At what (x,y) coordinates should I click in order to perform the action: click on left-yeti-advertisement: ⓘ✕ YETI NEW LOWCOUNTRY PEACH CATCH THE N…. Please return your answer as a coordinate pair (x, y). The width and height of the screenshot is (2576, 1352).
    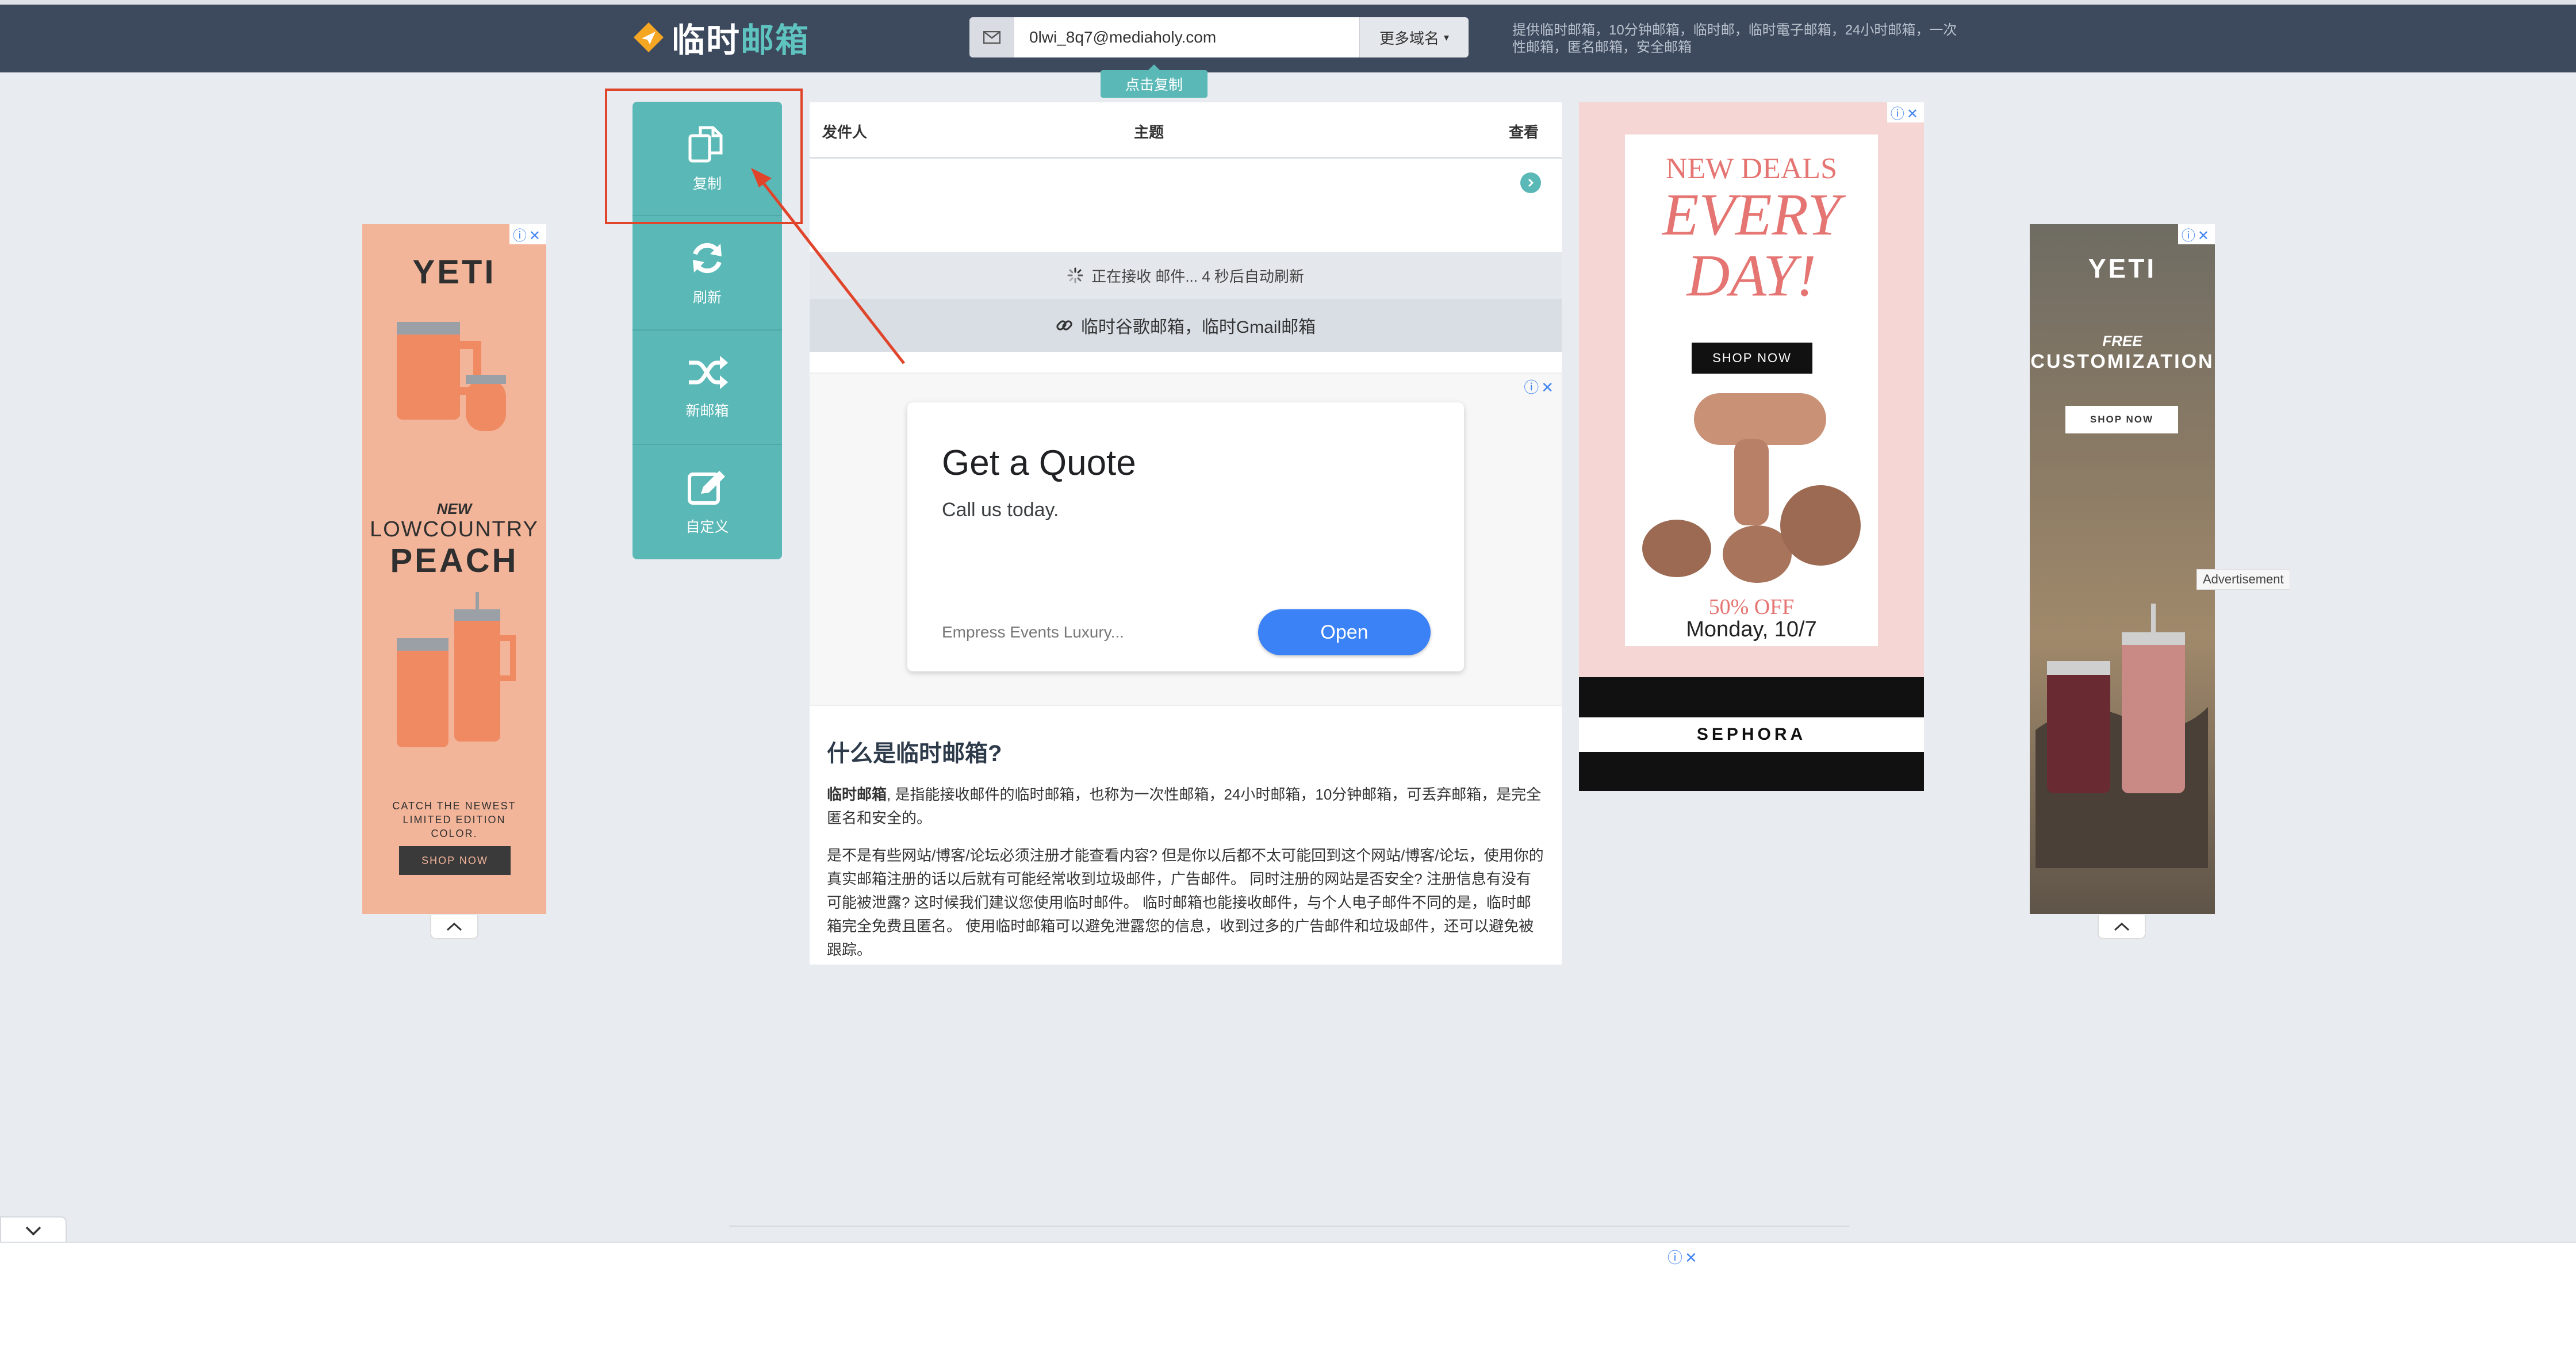
    Looking at the image, I should click on (454, 569).